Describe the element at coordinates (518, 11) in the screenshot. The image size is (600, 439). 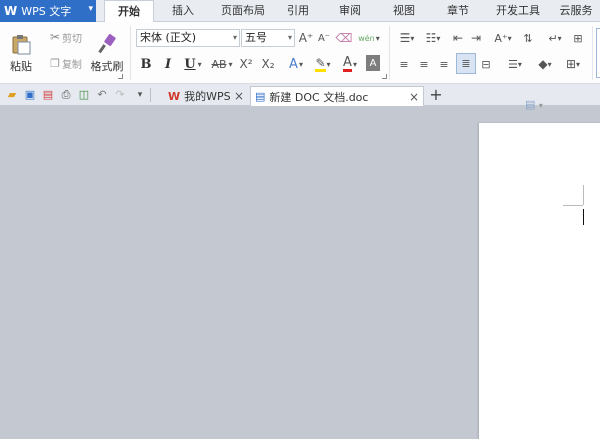
I see `tab-developer-tools: 开发工具` at that location.